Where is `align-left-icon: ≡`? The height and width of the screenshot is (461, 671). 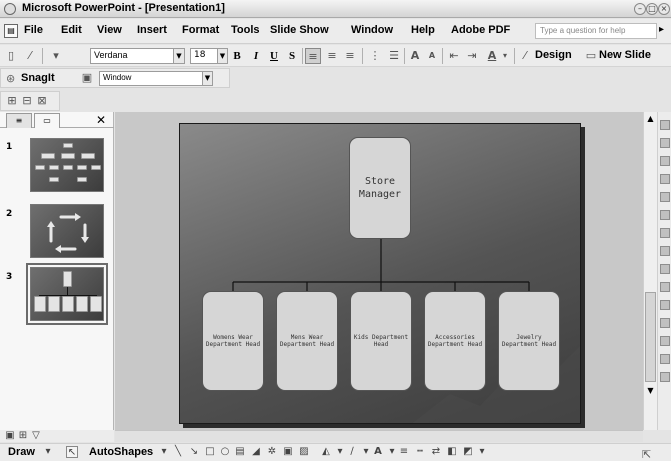
align-left-icon: ≡ is located at coordinates (313, 56).